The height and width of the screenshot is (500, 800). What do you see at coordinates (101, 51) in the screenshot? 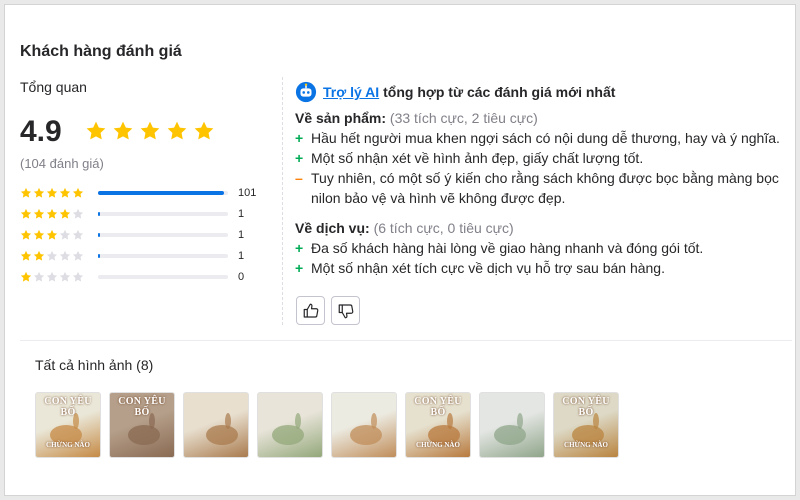
I see `section-title: Khách hàng đánh giá` at bounding box center [101, 51].